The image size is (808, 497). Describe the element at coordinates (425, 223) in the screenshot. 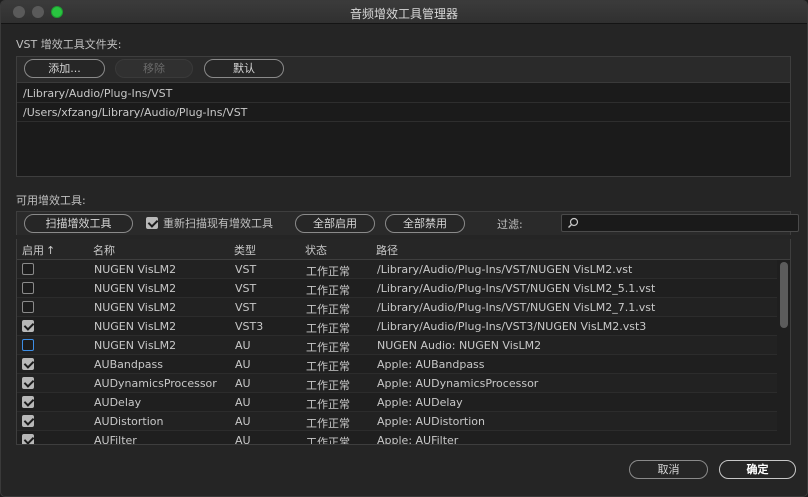

I see `disable-all-button: 全部禁用` at that location.